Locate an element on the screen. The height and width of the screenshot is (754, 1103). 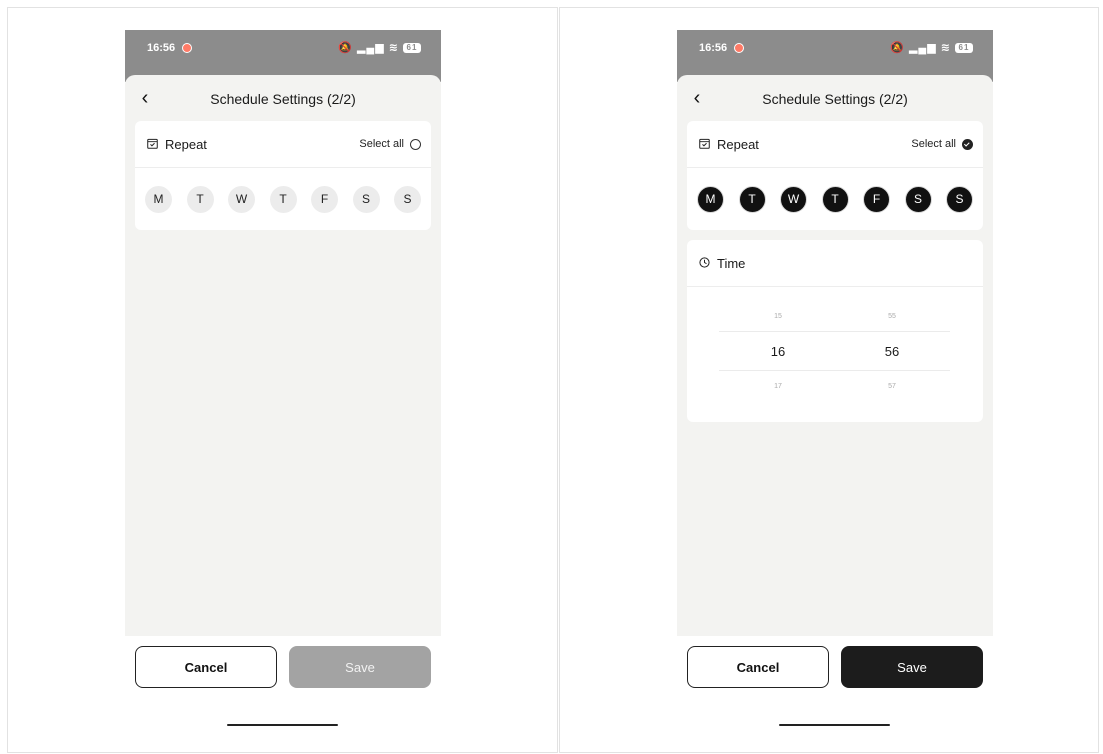
time-card: Time 15 55 16 56 17 57 is located at coordinates (835, 331).